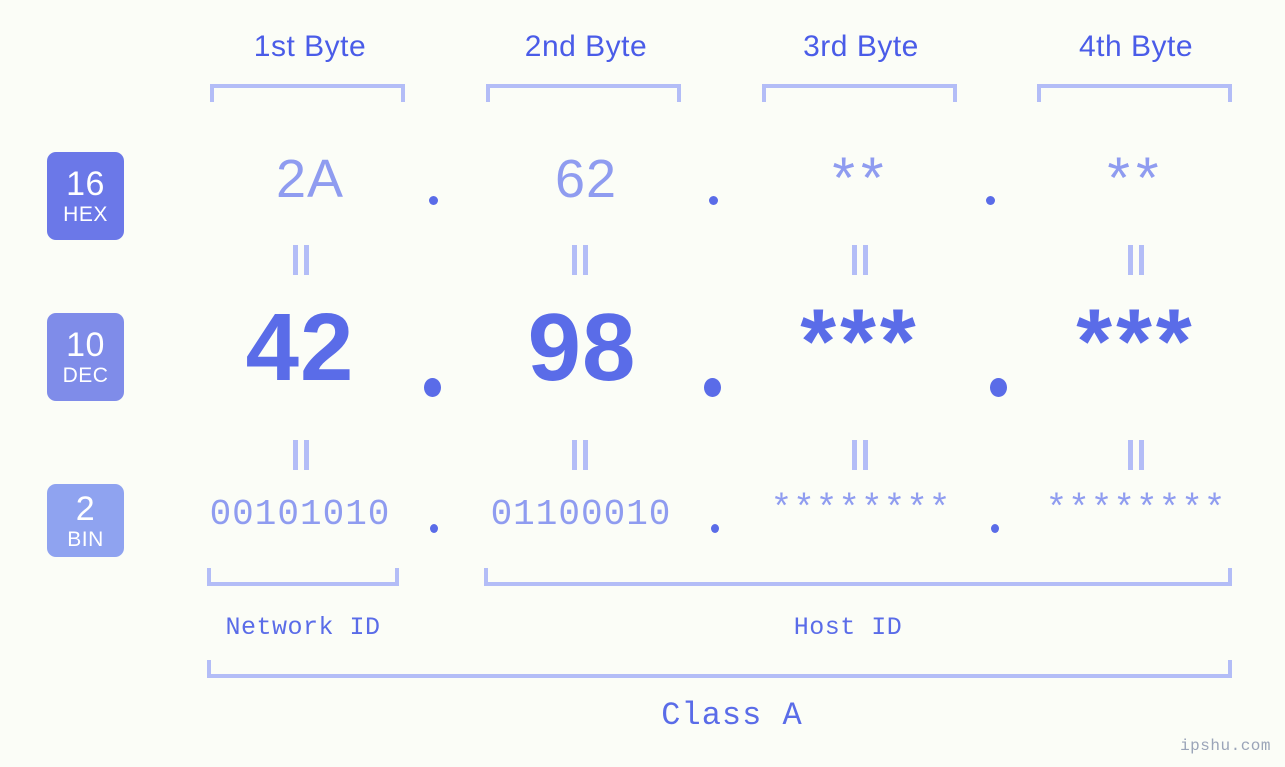 Image resolution: width=1285 pixels, height=767 pixels. I want to click on byte-header-4: 4th Byte, so click(1136, 46).